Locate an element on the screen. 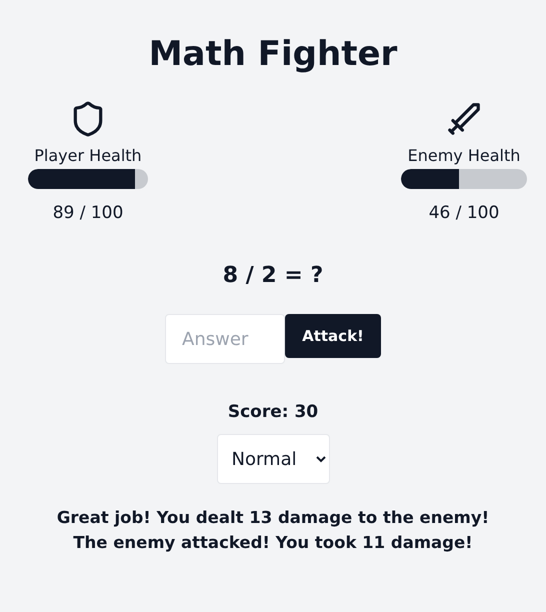  health-reading: 89 / 100 is located at coordinates (88, 213).